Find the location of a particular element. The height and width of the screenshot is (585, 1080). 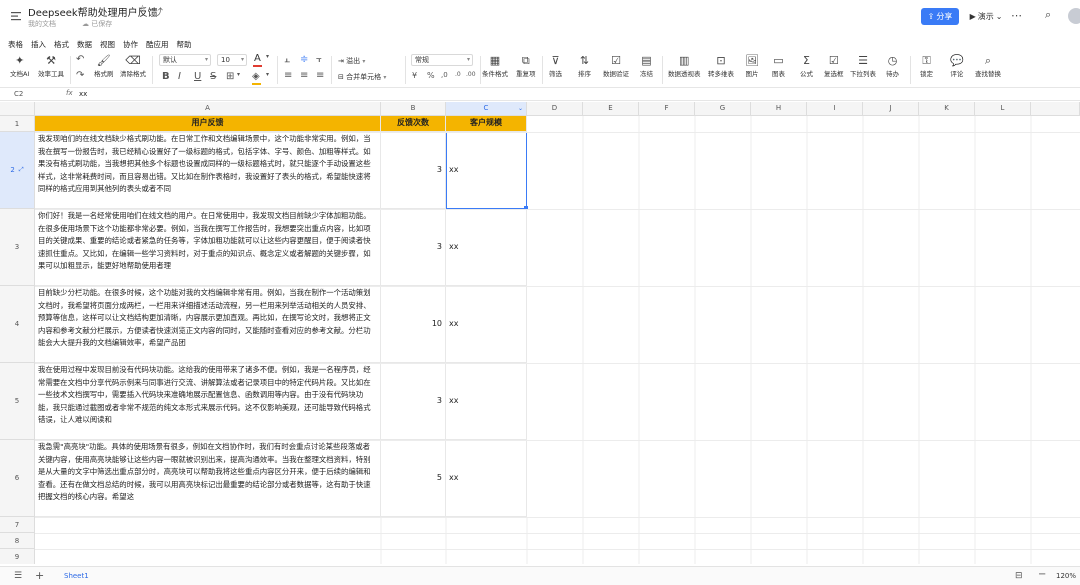

decrease-decimal-icon: .0 is located at coordinates (458, 74).